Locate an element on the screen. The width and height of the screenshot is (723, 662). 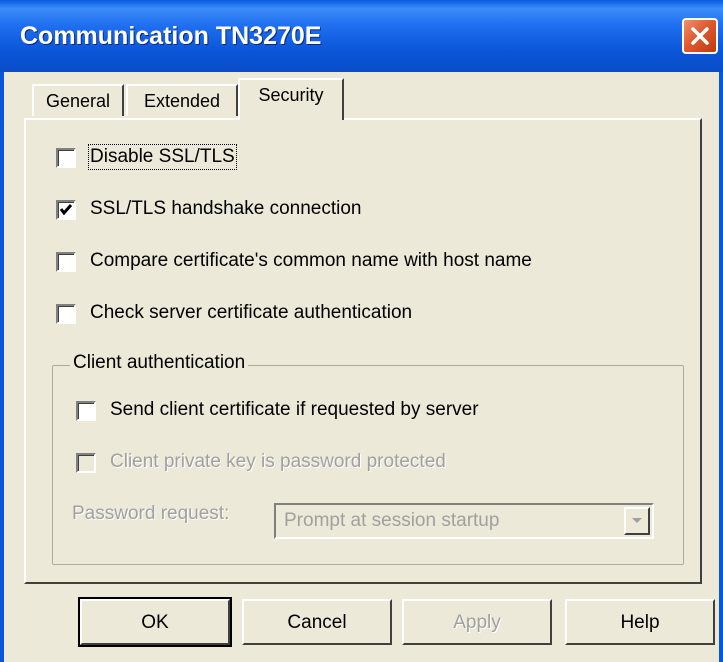
key-protected-option: Client private key is password protected is located at coordinates (296, 464).